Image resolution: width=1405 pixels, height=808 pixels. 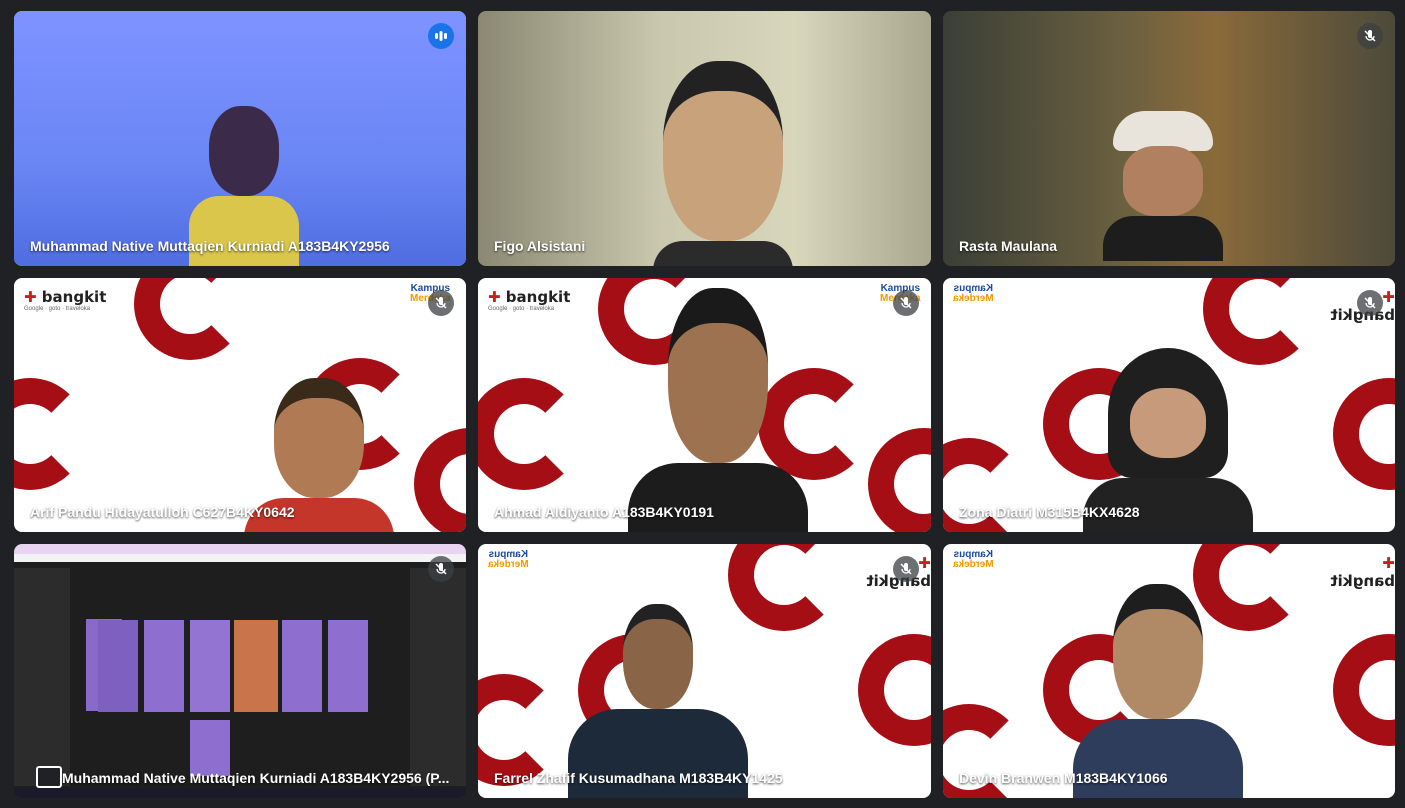 What do you see at coordinates (240, 793) in the screenshot?
I see `windows-taskbar` at bounding box center [240, 793].